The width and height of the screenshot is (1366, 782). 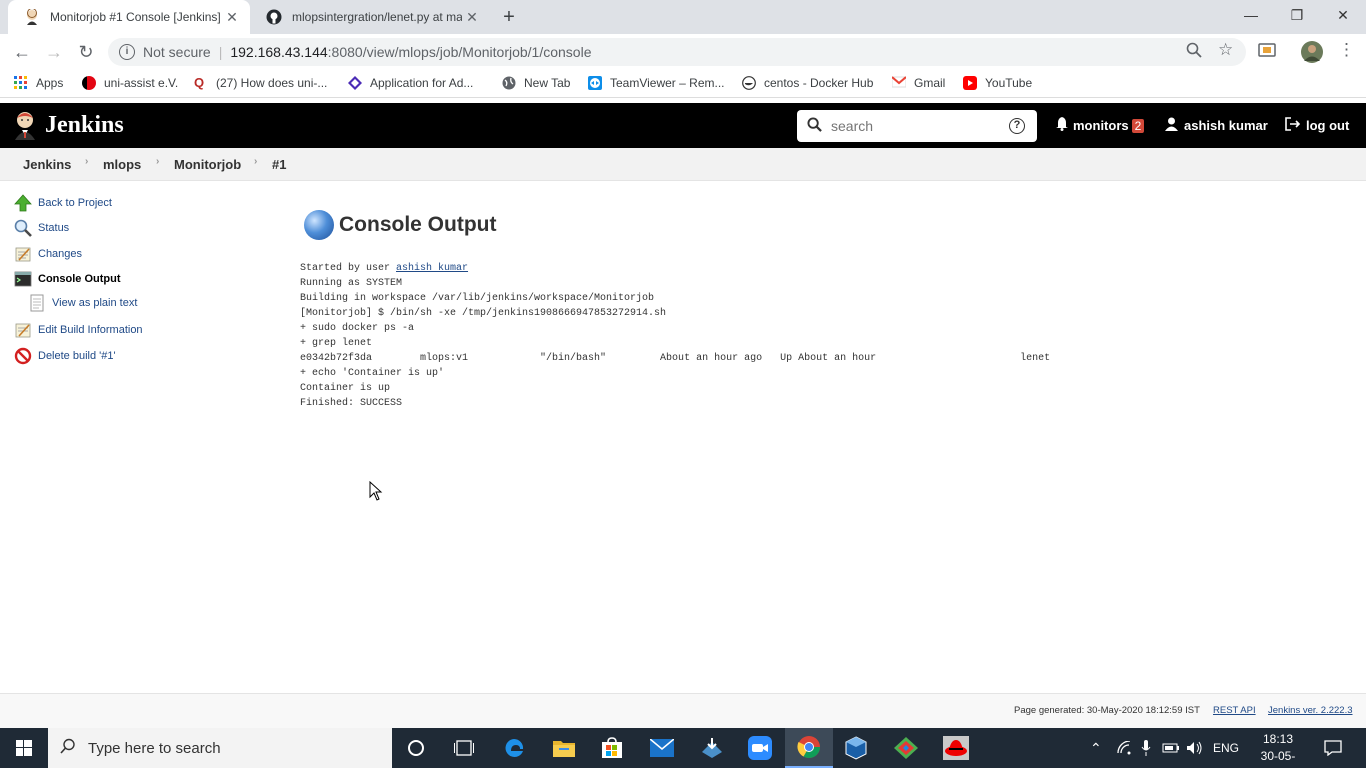 I want to click on sidebar-item-console-output: Console Output, so click(x=67, y=279).